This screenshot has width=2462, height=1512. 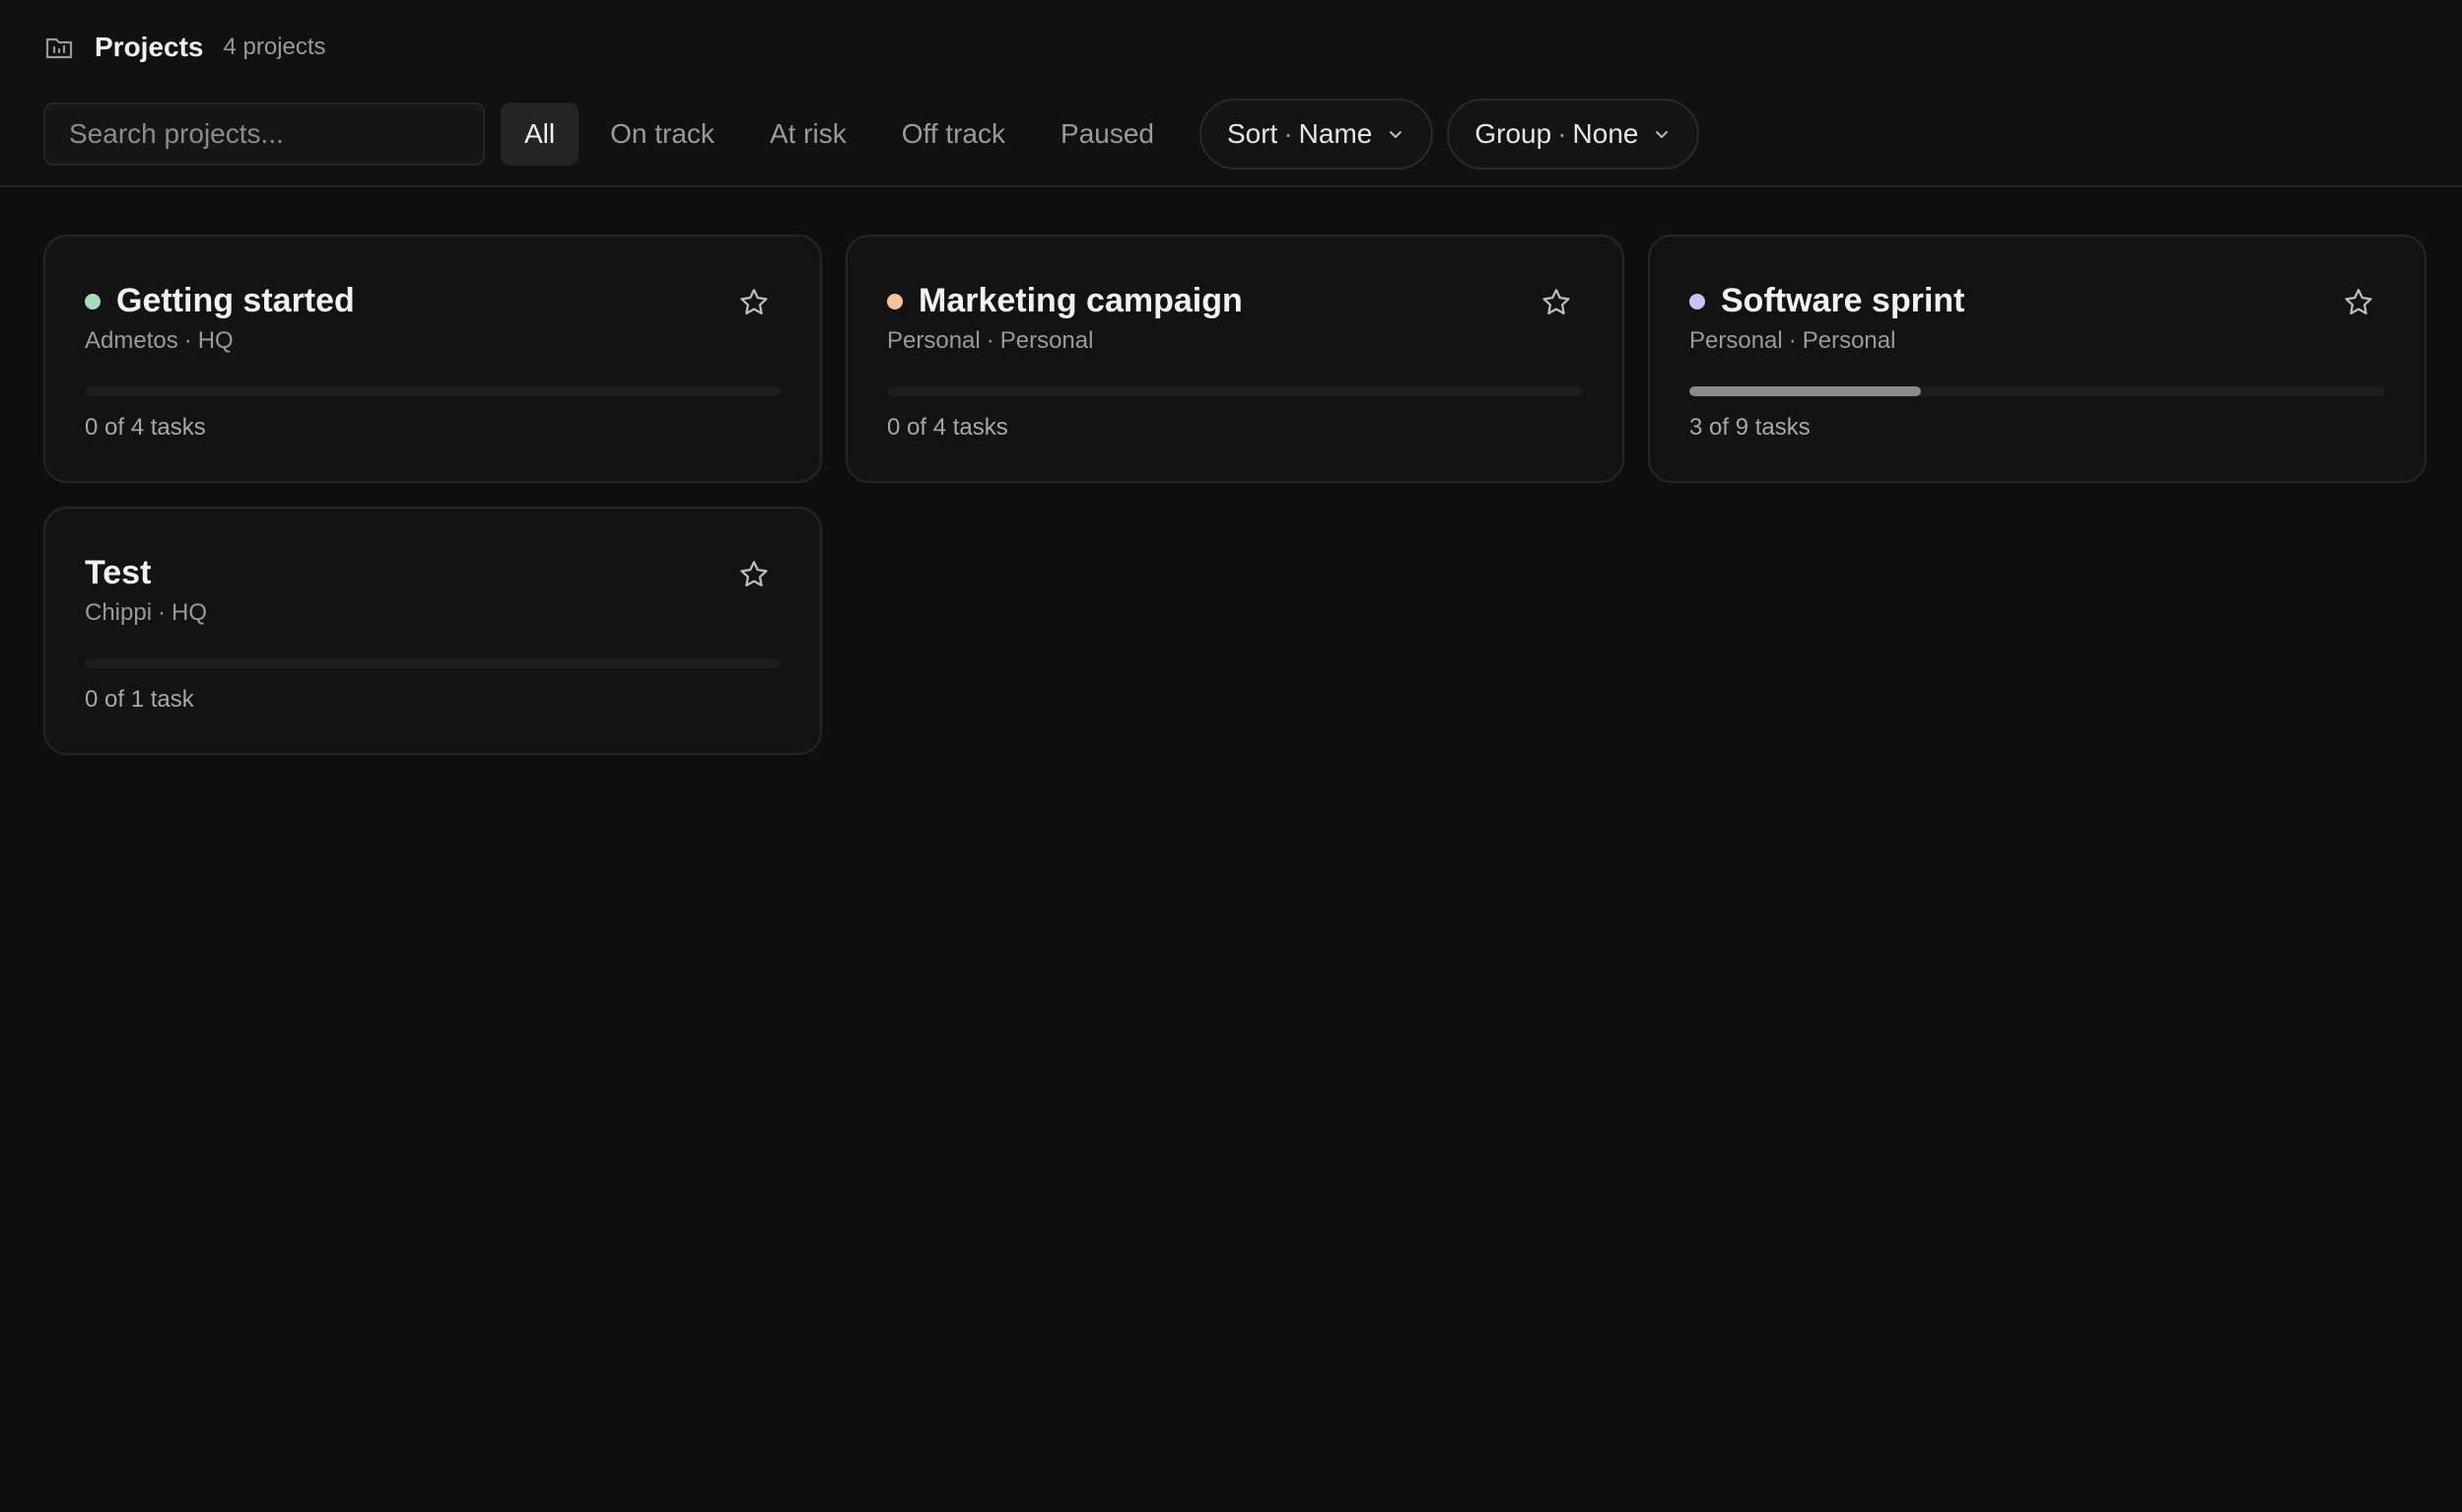 What do you see at coordinates (1750, 428) in the screenshot?
I see `task-count: 3 of 9 tasks` at bounding box center [1750, 428].